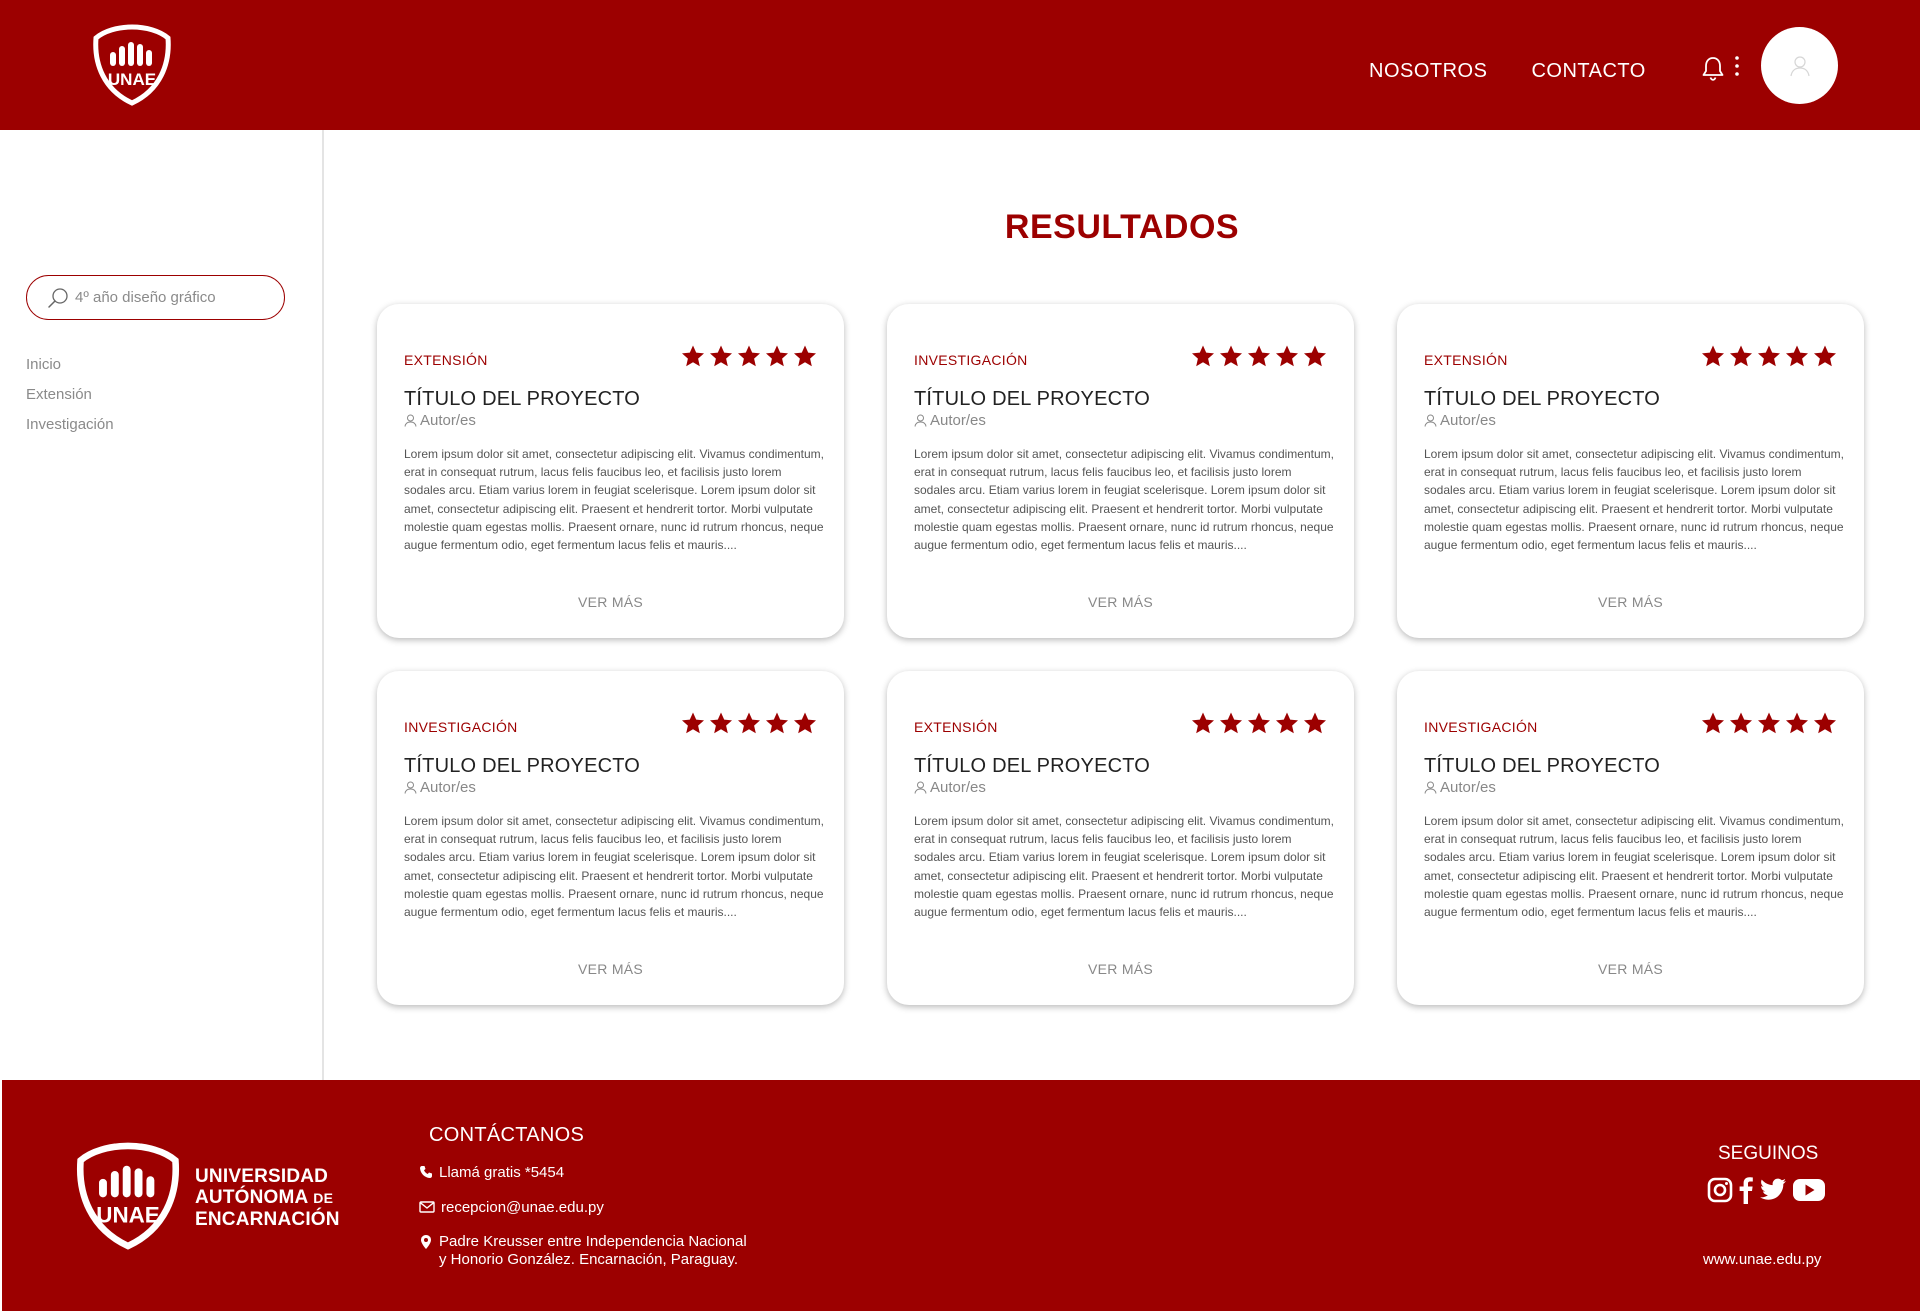  What do you see at coordinates (522, 1207) in the screenshot?
I see `contact-email-text: recepcion@unae.edu.py` at bounding box center [522, 1207].